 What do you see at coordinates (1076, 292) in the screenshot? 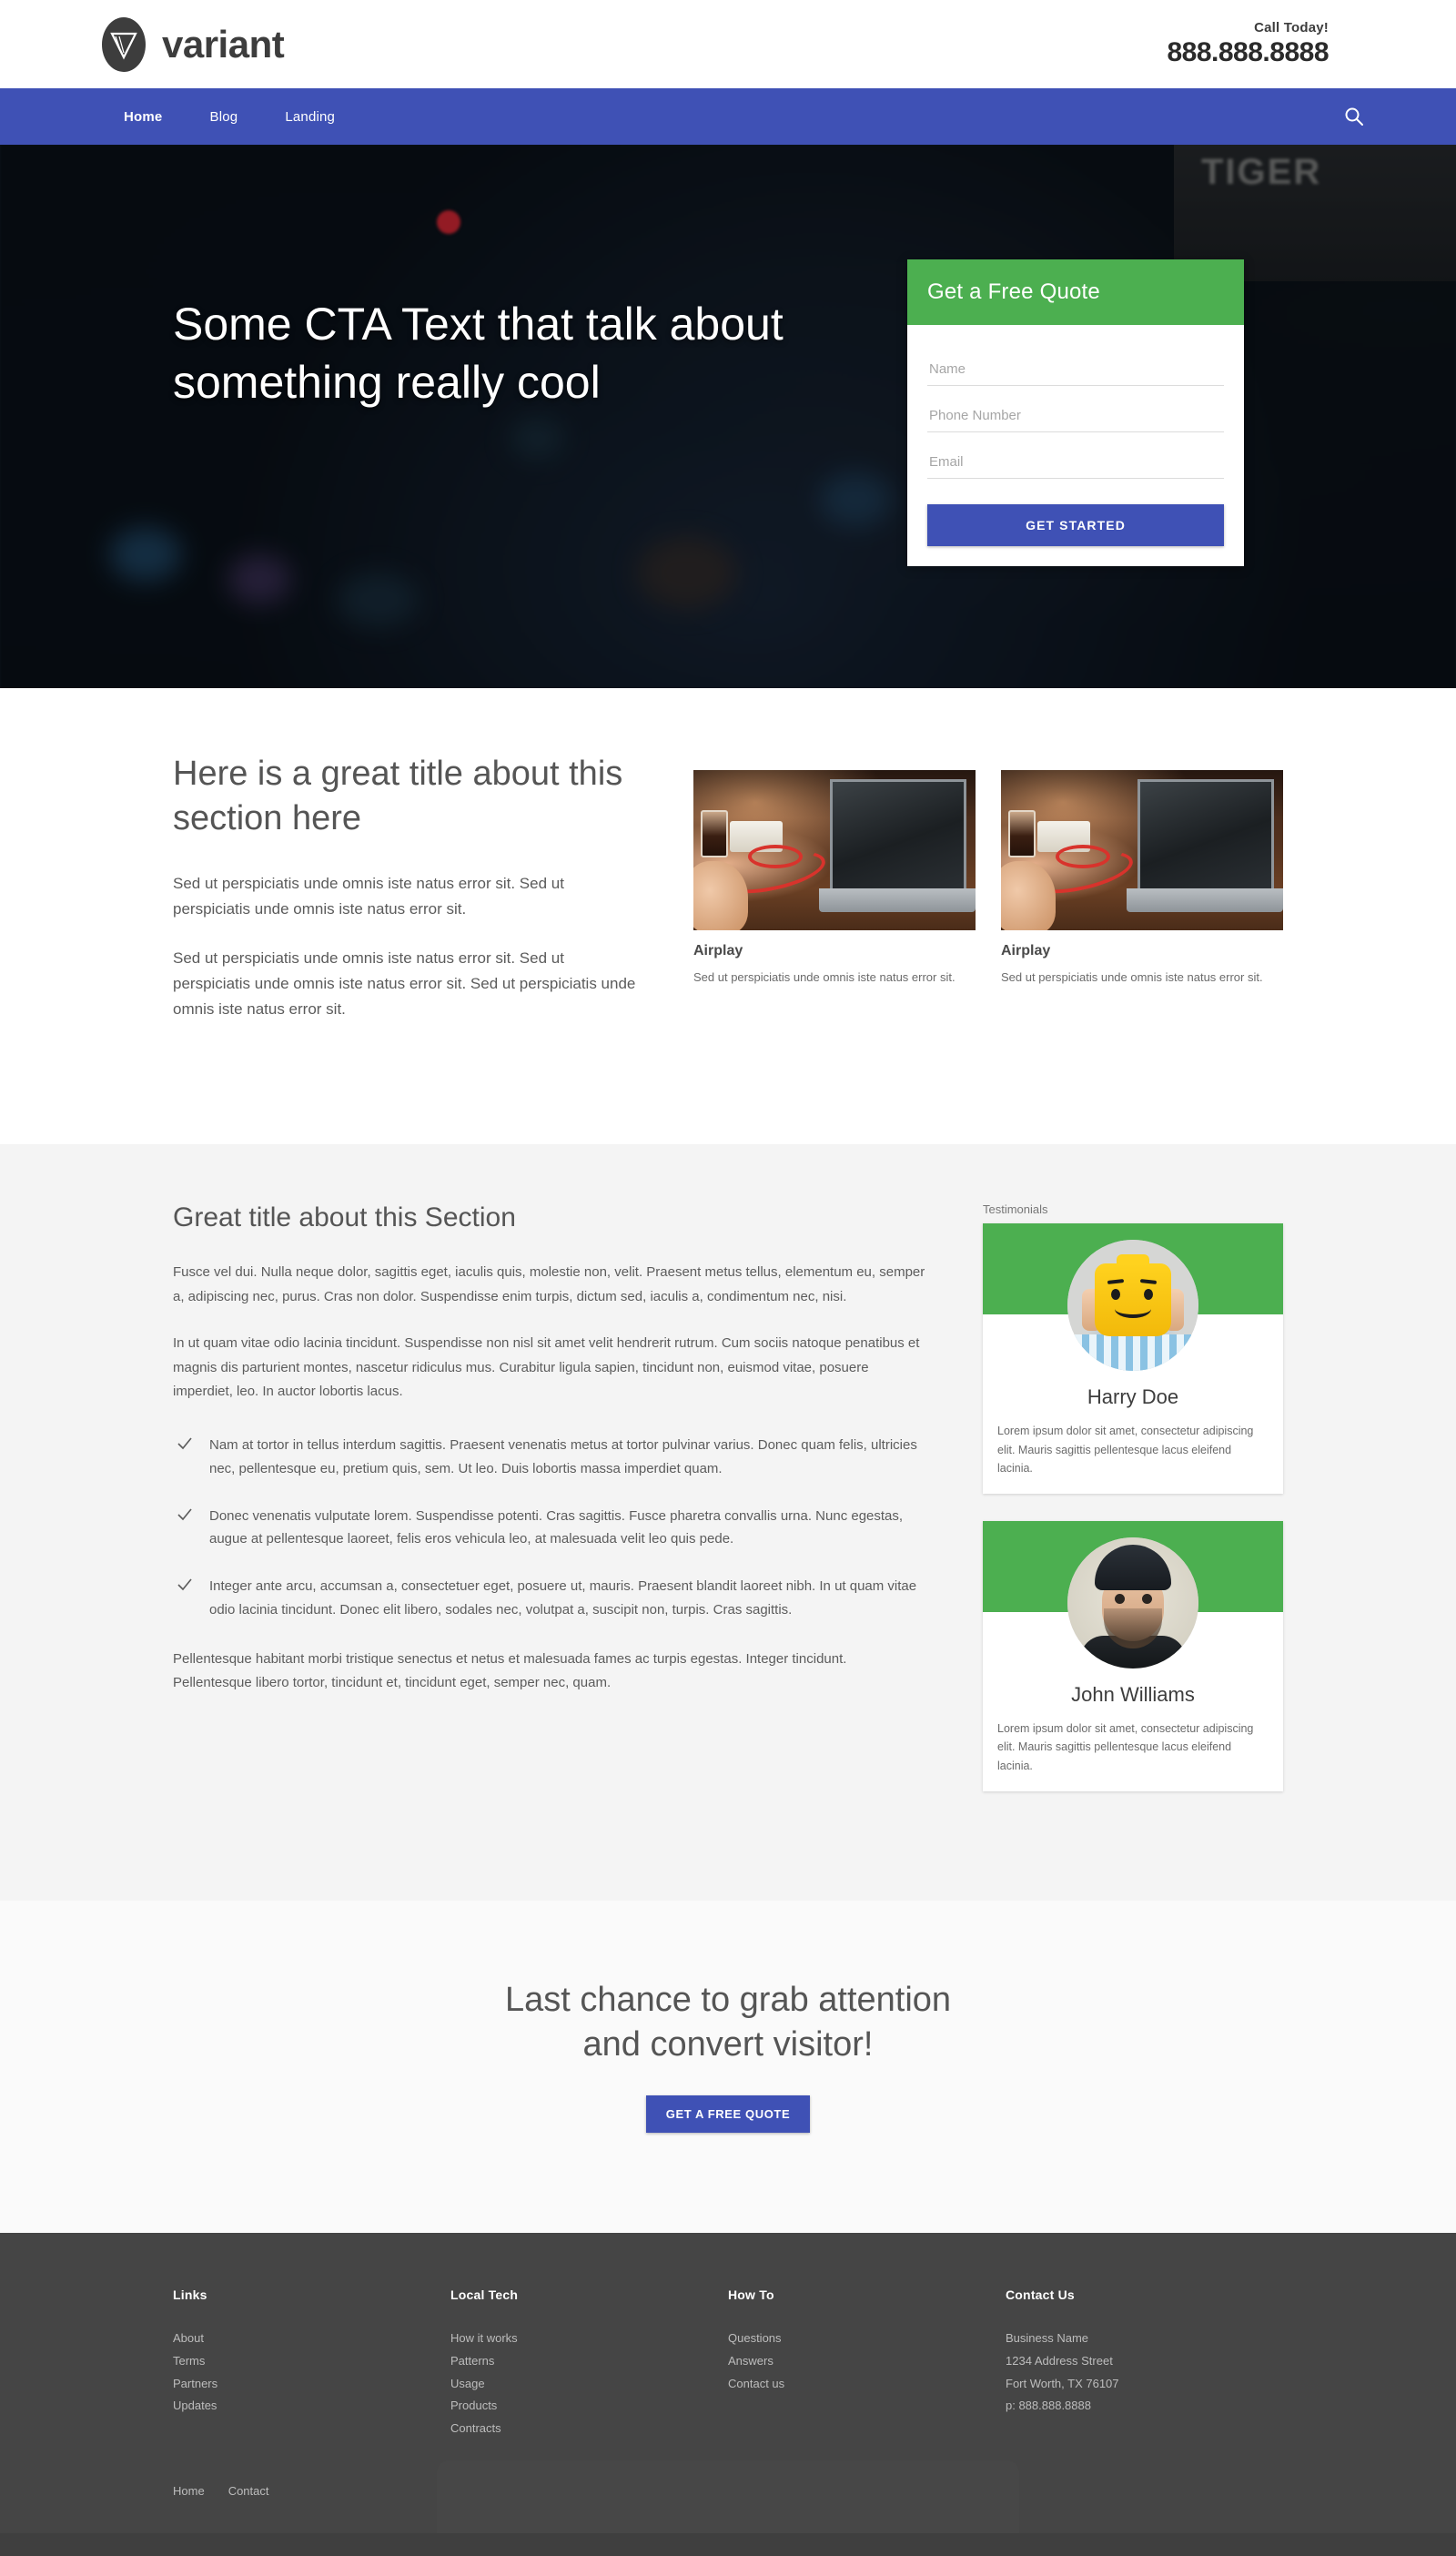
I see `quote-form-heading: Get a Free Quote` at bounding box center [1076, 292].